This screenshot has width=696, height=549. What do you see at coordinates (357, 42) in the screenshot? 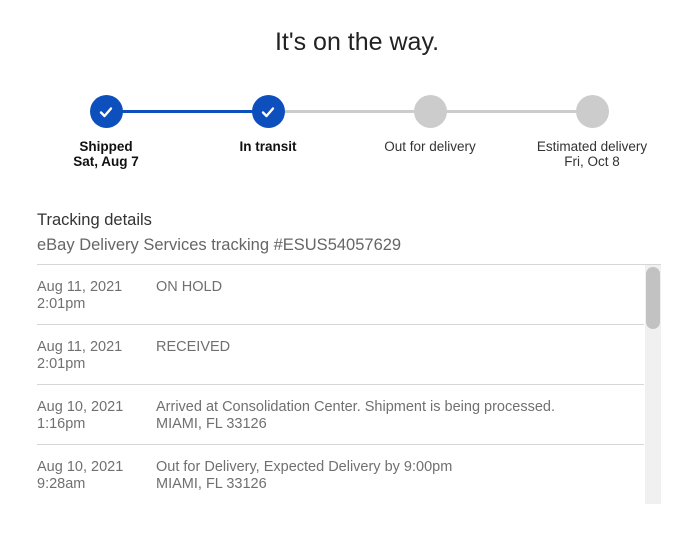
I see `page-title: It's on the way.` at bounding box center [357, 42].